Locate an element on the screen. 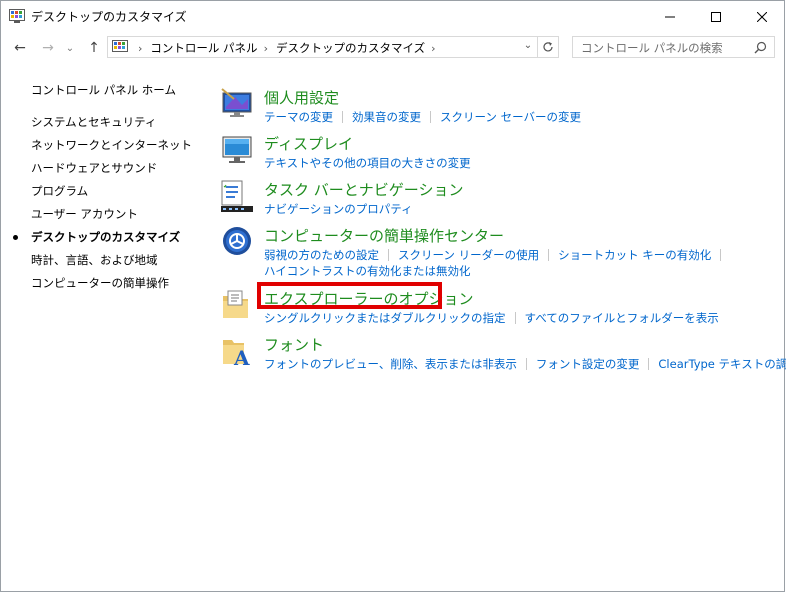  fonts-icon: A is located at coordinates (237, 352).